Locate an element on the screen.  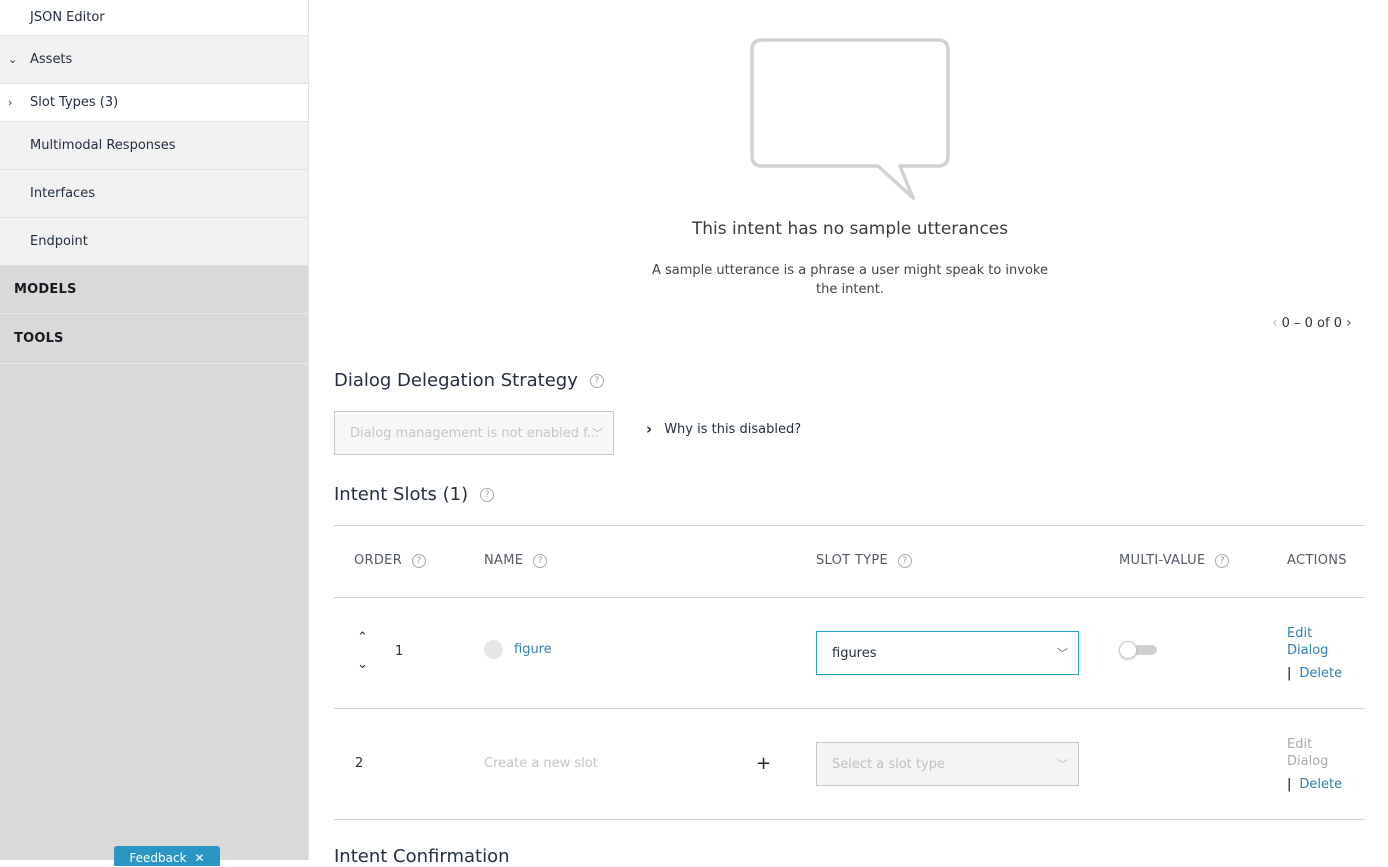
why-disabled-toggle: › Why is this disabled? is located at coordinates (723, 429).